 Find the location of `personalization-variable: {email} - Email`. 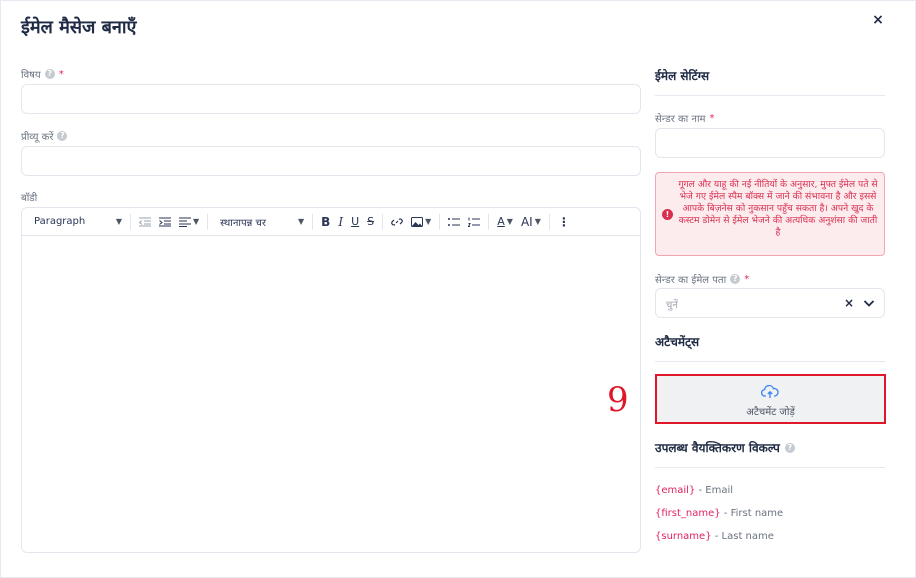

personalization-variable: {email} - Email is located at coordinates (694, 490).